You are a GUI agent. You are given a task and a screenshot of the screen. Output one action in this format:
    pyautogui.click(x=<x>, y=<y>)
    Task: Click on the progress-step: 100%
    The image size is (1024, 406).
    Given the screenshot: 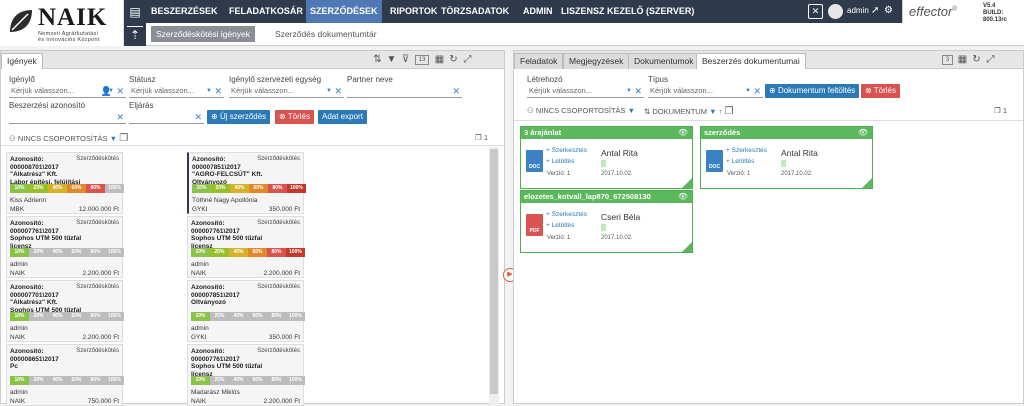 What is the action you would take?
    pyautogui.click(x=295, y=316)
    